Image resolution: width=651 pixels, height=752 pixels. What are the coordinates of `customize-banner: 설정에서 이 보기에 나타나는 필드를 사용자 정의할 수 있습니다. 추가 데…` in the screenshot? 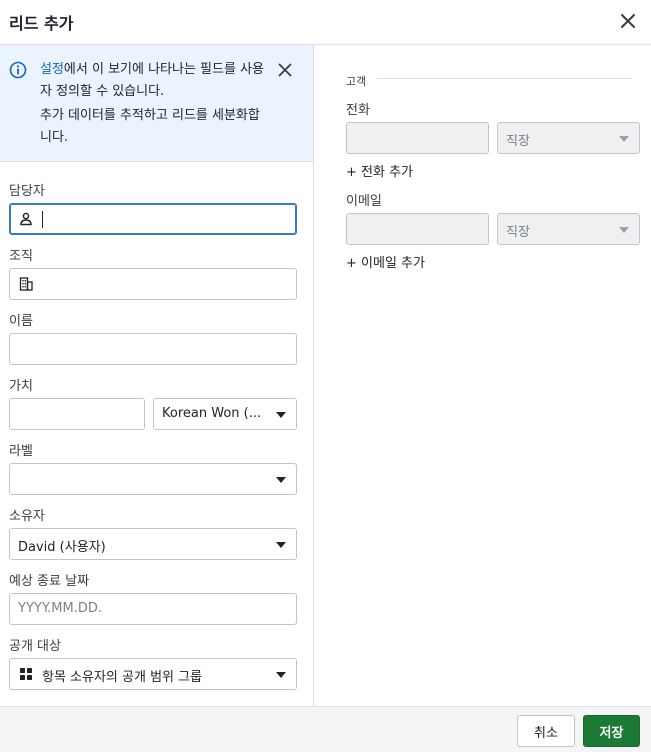 It's located at (156, 103).